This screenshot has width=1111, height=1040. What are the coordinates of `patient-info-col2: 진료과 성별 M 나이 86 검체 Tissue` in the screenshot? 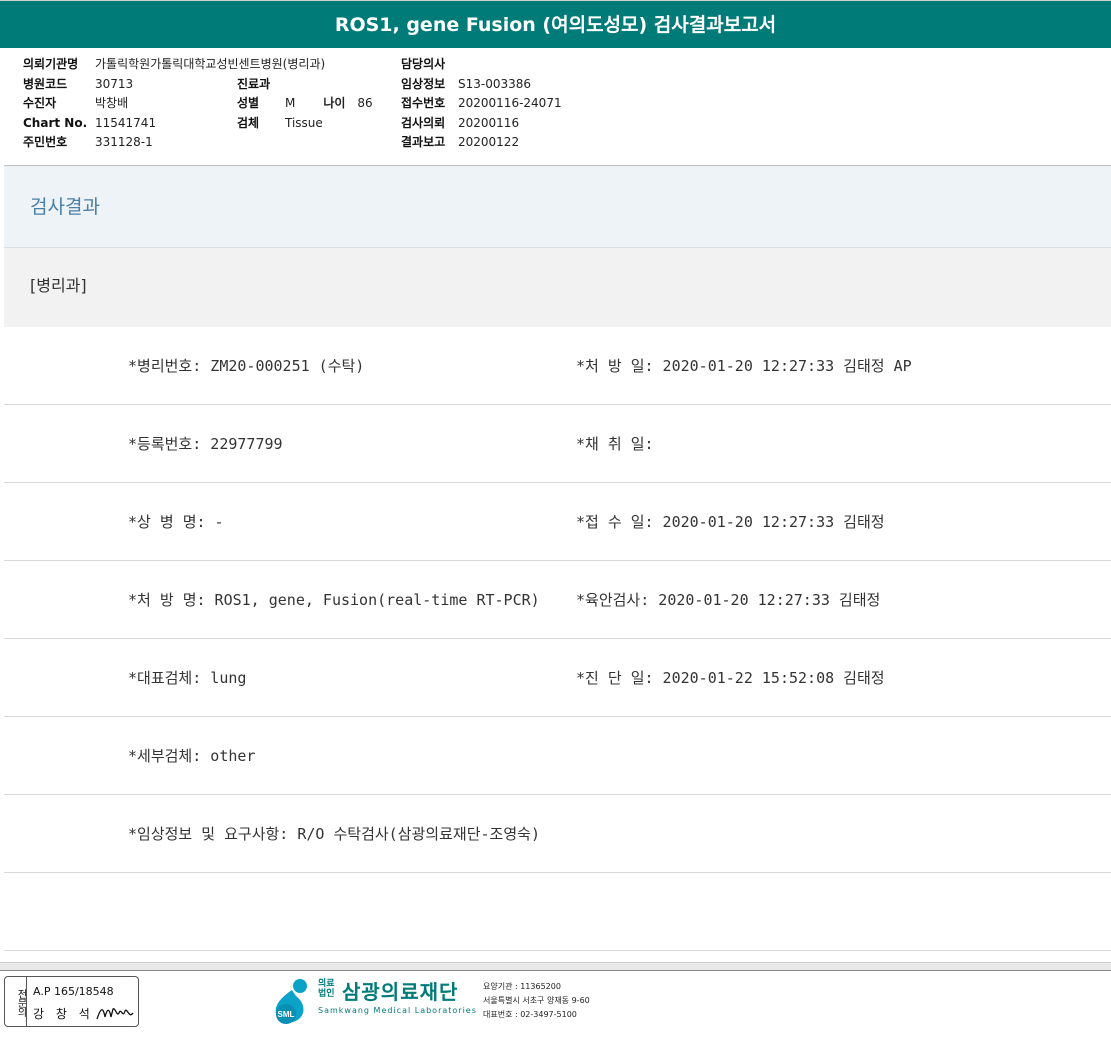 It's located at (305, 94).